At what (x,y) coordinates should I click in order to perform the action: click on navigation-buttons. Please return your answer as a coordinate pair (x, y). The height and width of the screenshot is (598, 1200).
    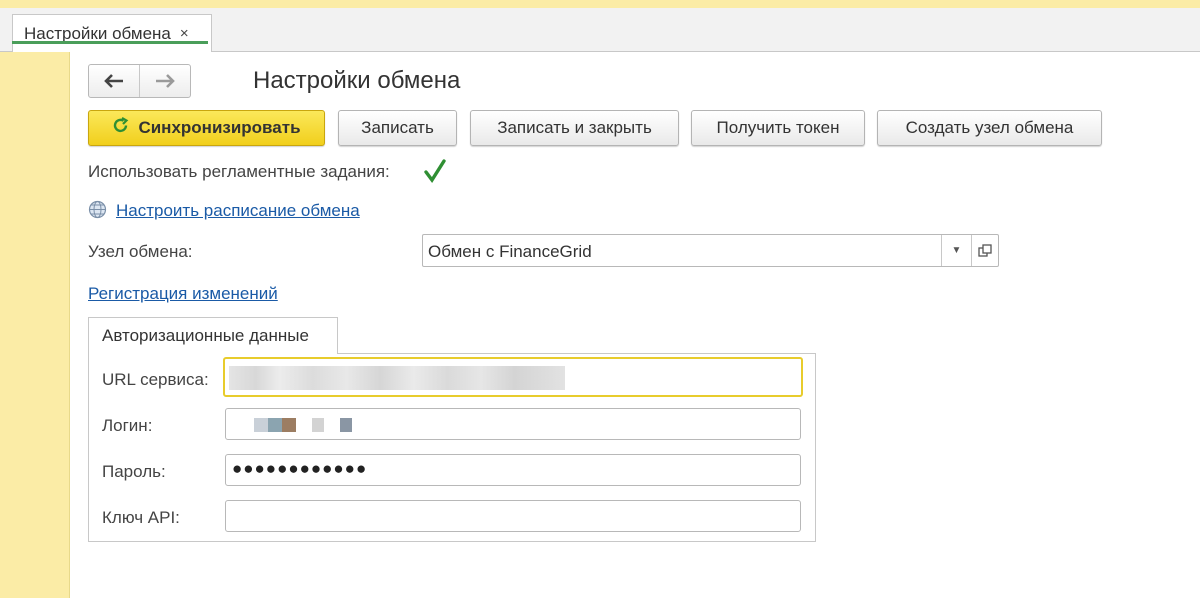
    Looking at the image, I should click on (139, 81).